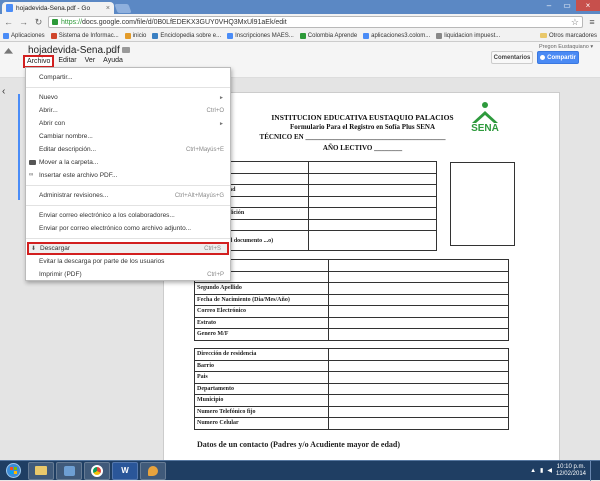  I want to click on taskbar-chrome, so click(97, 470).